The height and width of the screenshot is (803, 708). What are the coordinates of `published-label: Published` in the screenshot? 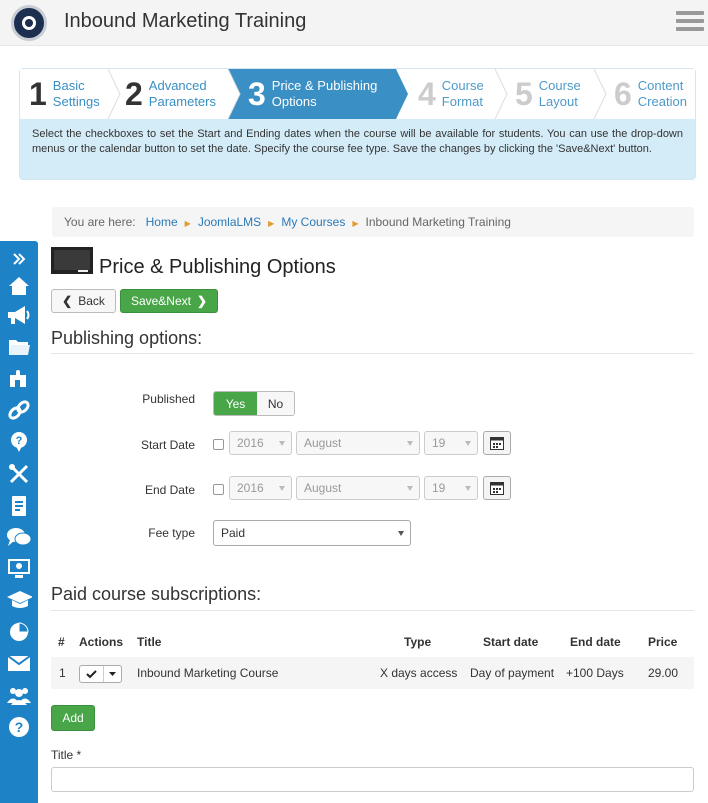 It's located at (168, 399).